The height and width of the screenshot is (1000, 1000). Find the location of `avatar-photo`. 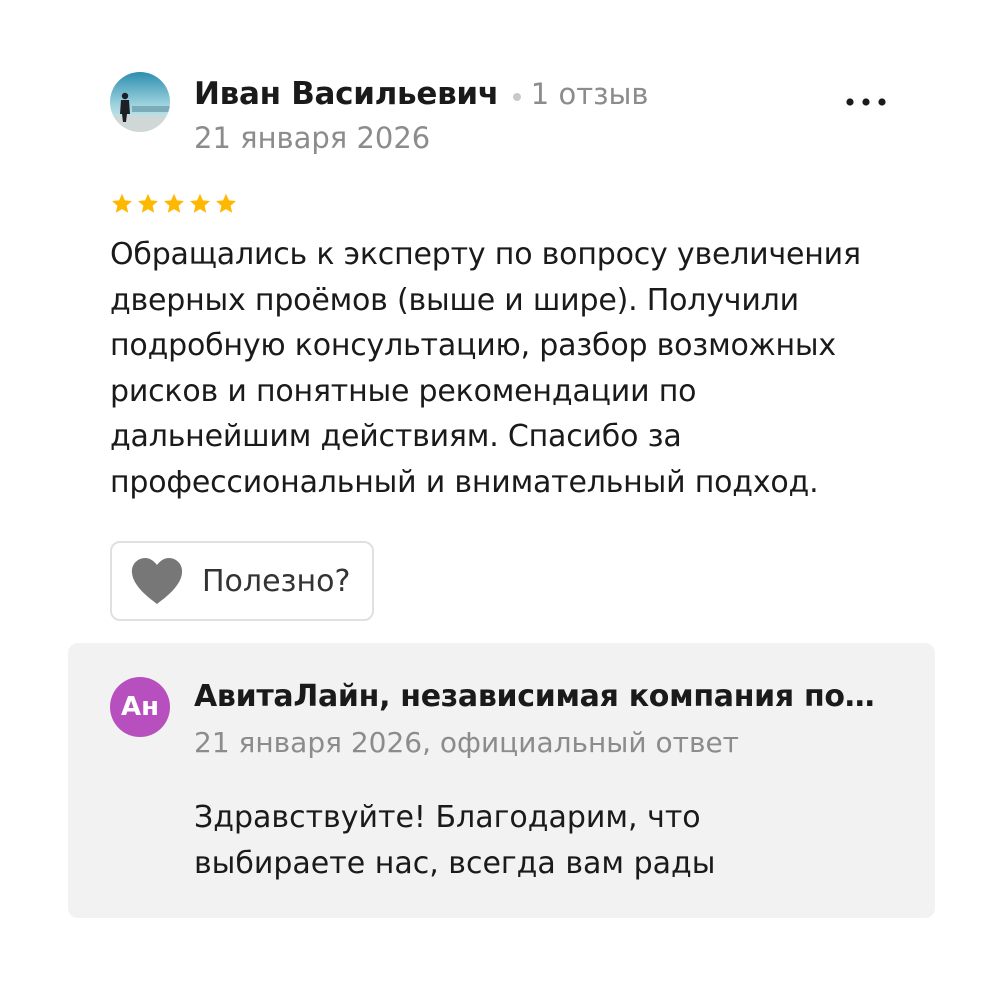

avatar-photo is located at coordinates (140, 102).